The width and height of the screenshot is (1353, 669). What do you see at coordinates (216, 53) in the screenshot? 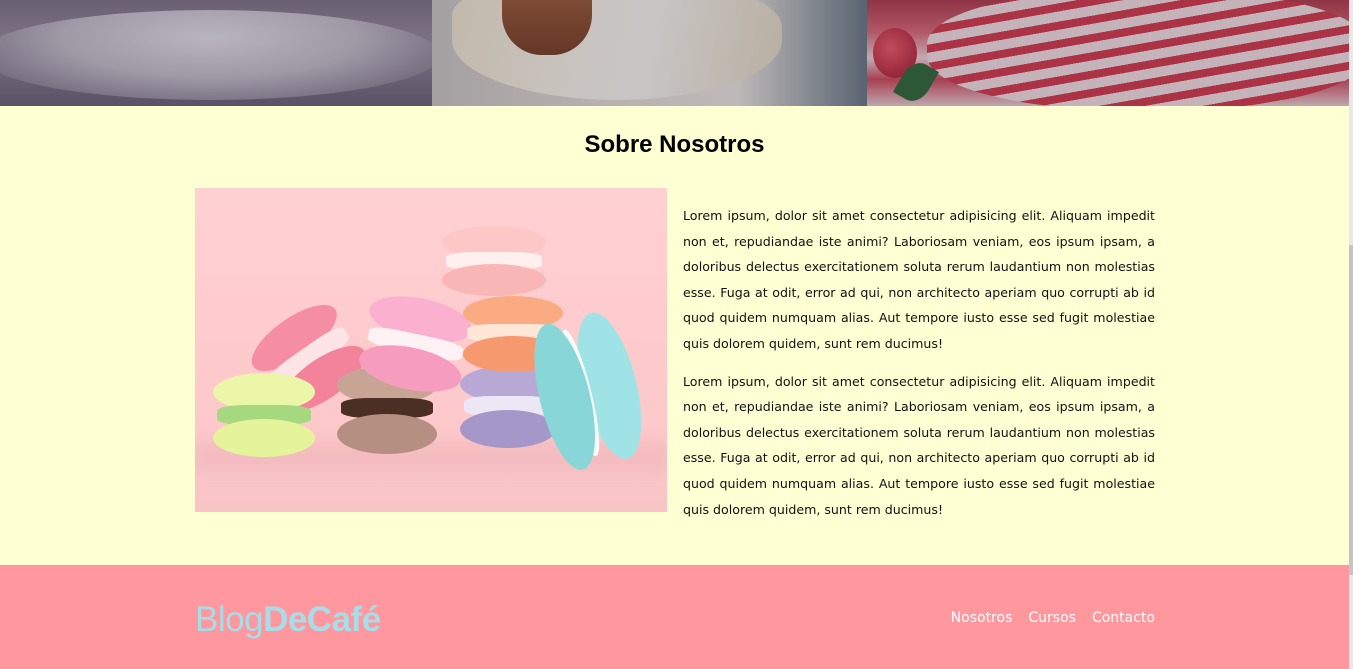
I see `hero-image-left` at bounding box center [216, 53].